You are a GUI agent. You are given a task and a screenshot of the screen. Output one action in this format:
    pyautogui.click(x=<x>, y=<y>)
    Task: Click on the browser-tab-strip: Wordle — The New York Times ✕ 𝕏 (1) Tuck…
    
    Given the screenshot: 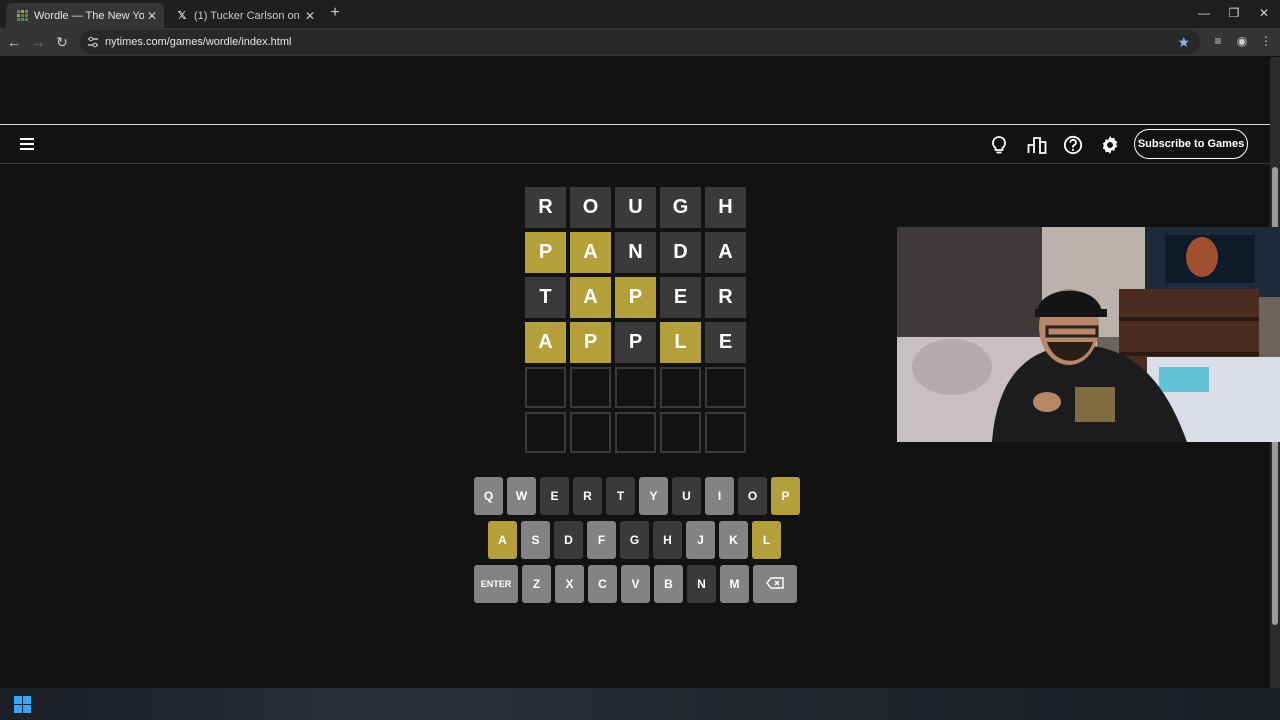 What is the action you would take?
    pyautogui.click(x=640, y=14)
    